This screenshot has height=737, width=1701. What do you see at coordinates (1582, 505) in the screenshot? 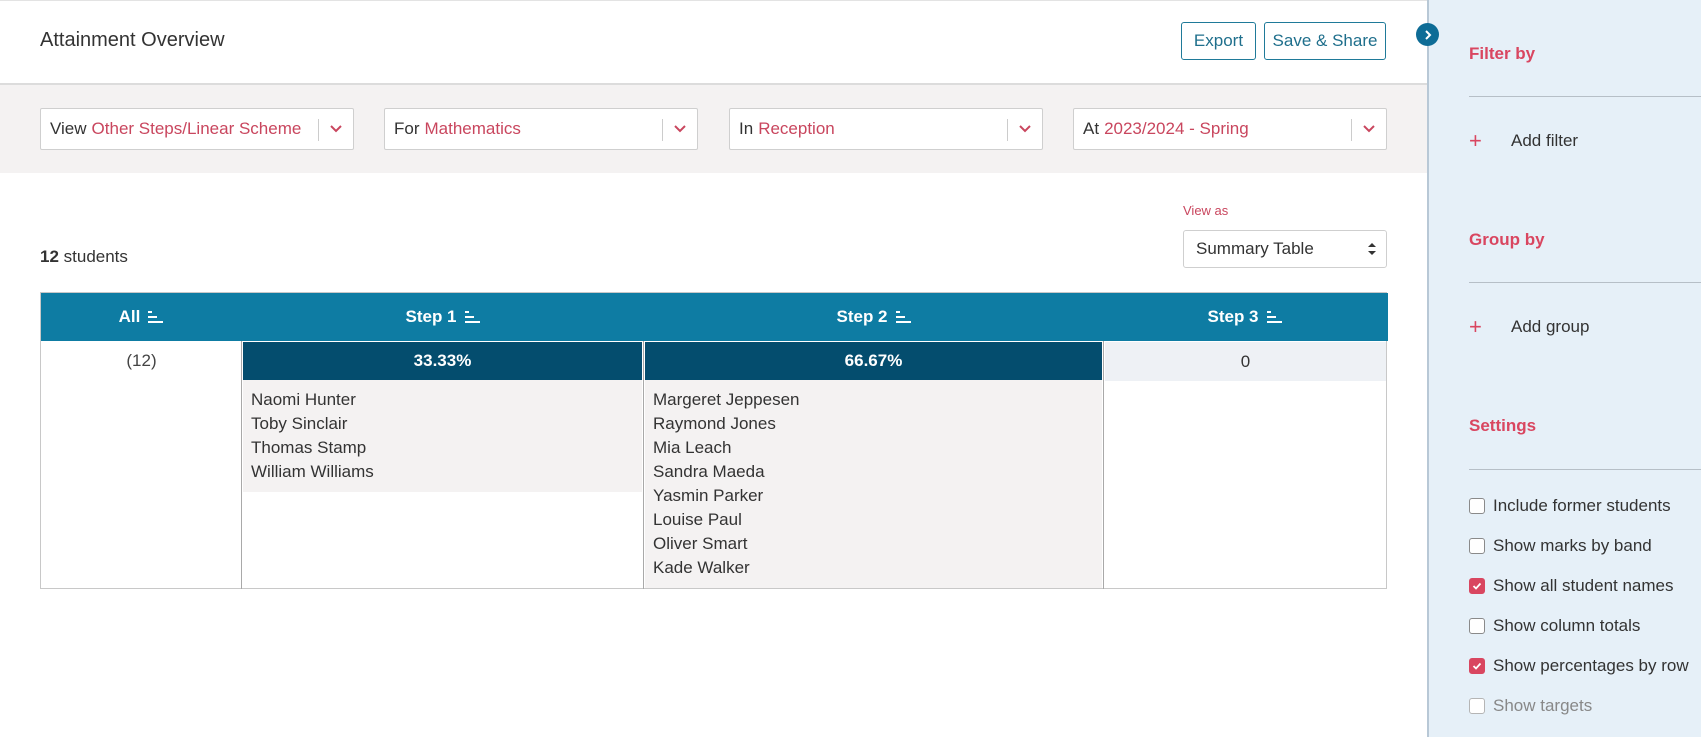
I see `setting-label: Include former students` at bounding box center [1582, 505].